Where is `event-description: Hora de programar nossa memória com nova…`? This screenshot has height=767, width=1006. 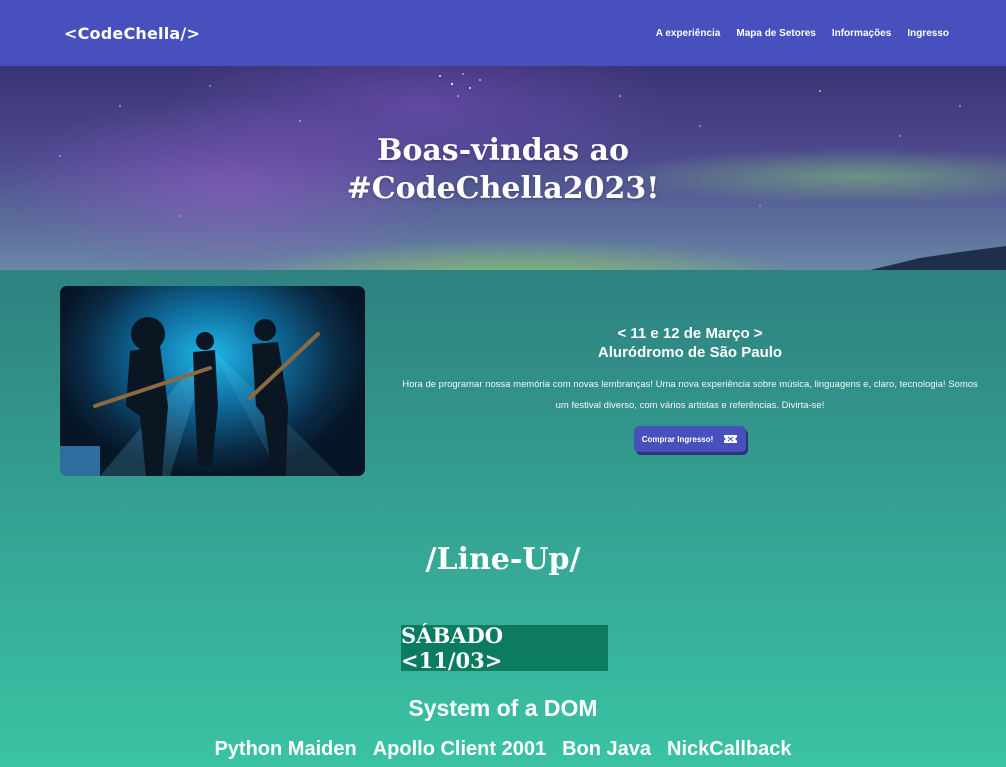 event-description: Hora de programar nossa memória com nova… is located at coordinates (690, 395).